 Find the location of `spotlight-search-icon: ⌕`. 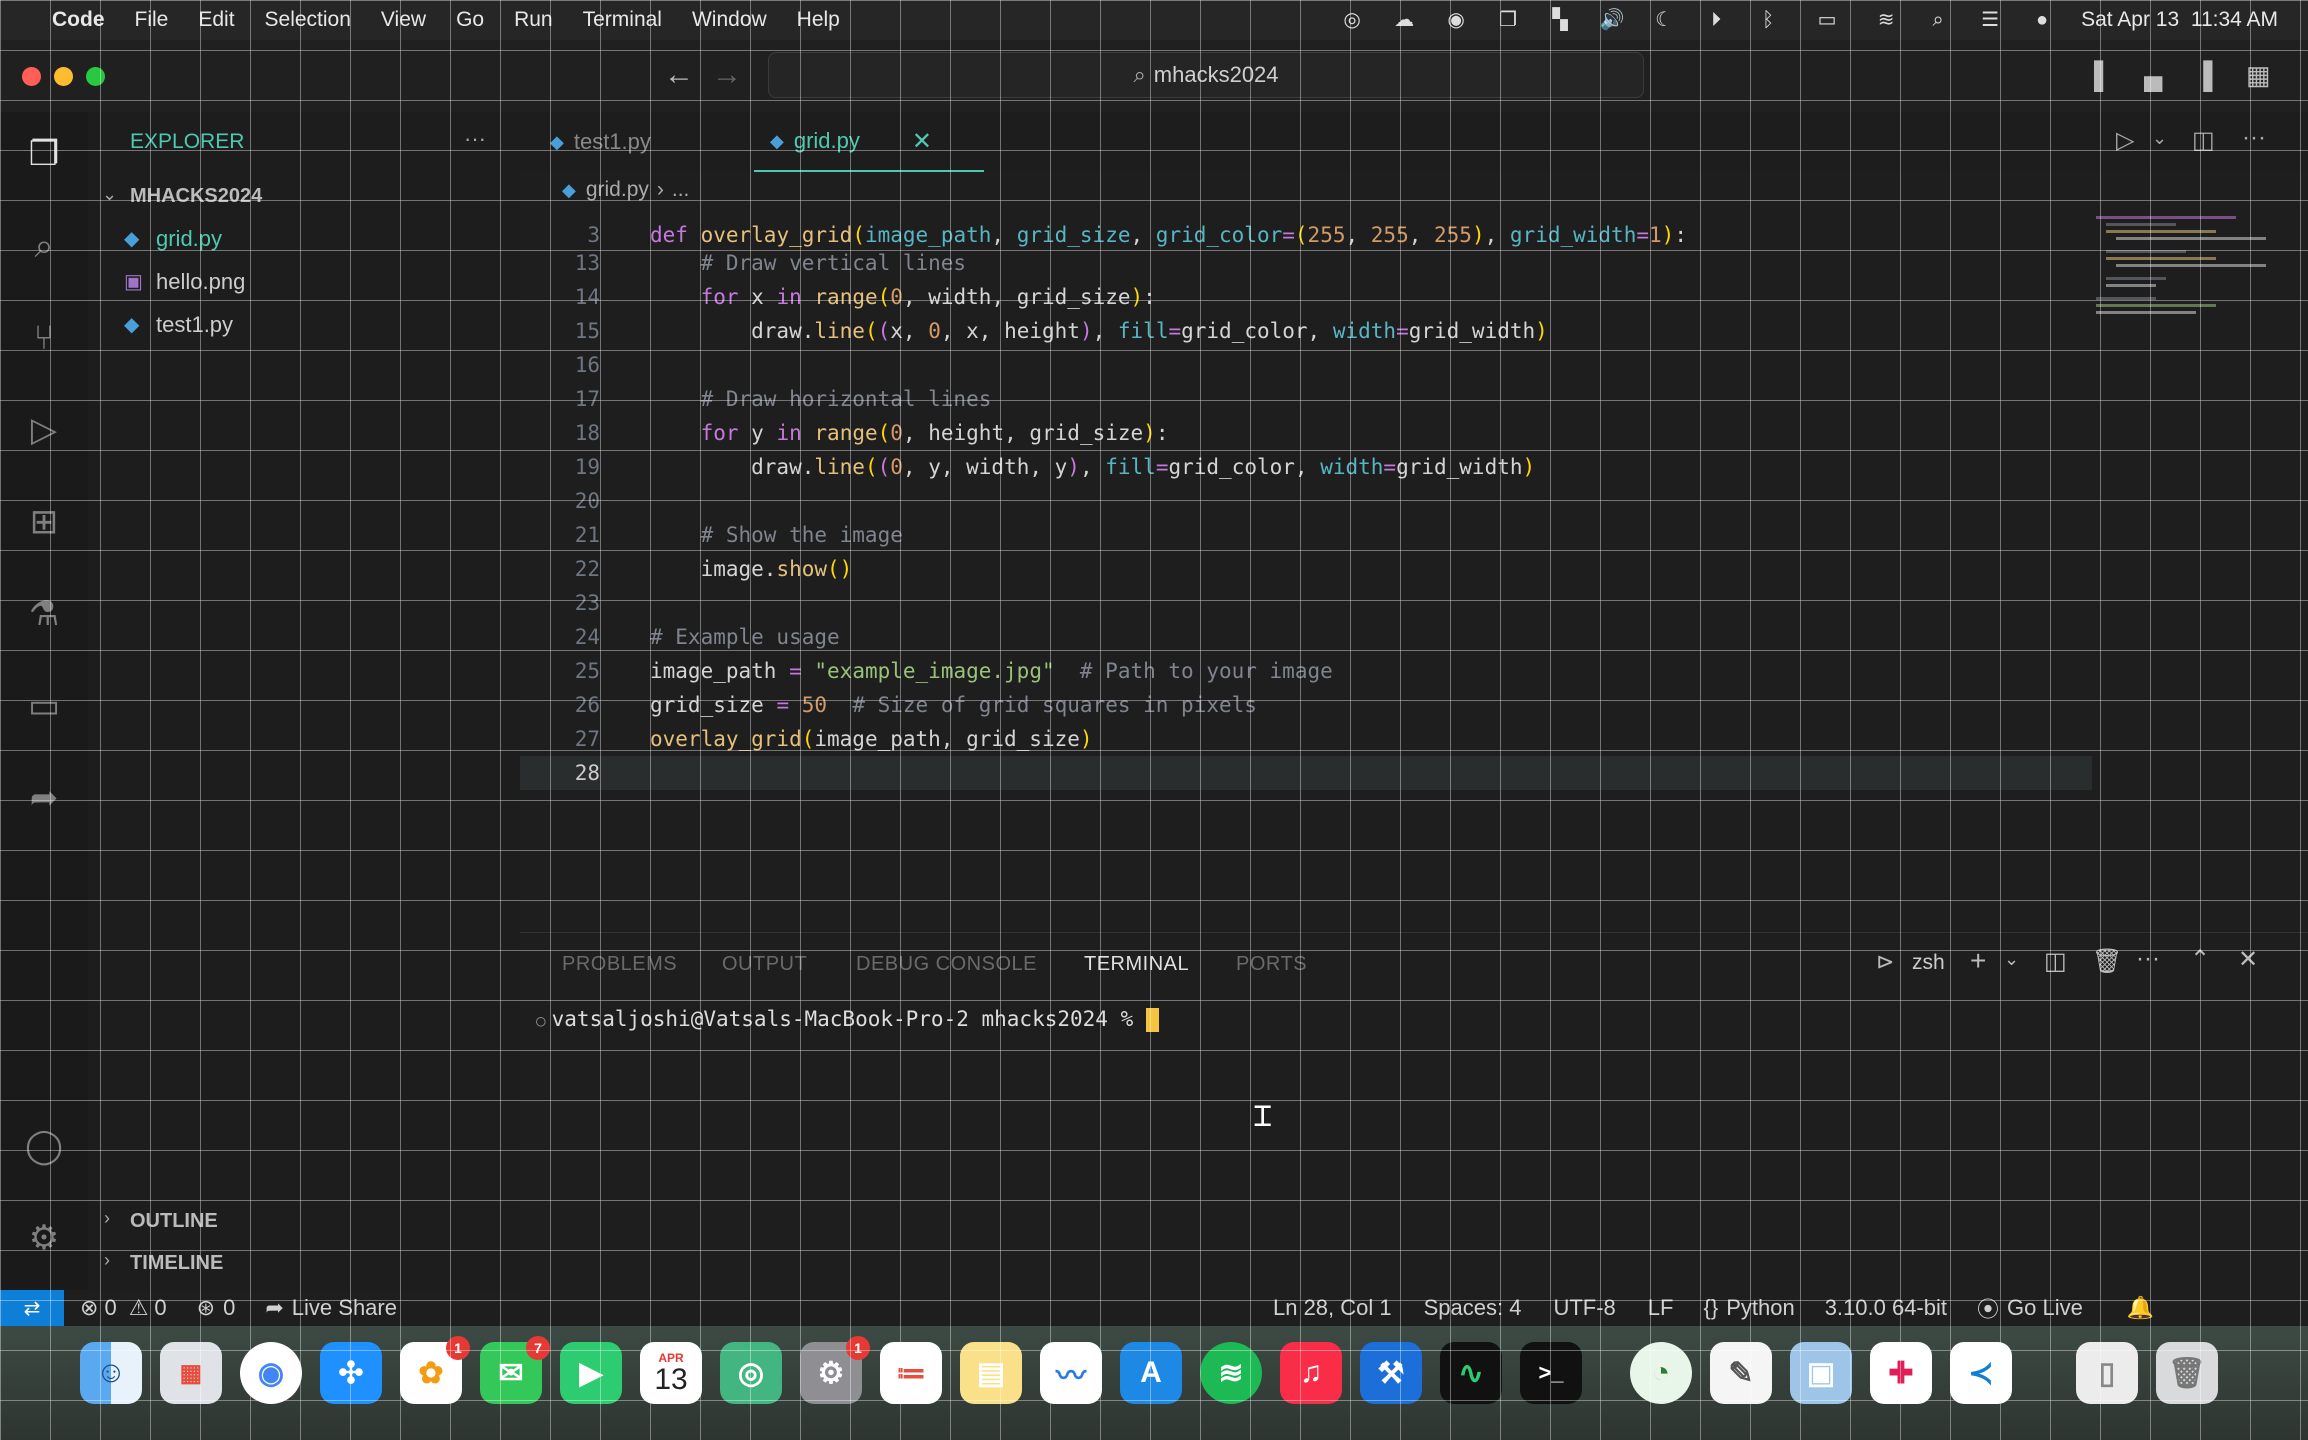

spotlight-search-icon: ⌕ is located at coordinates (1938, 20).